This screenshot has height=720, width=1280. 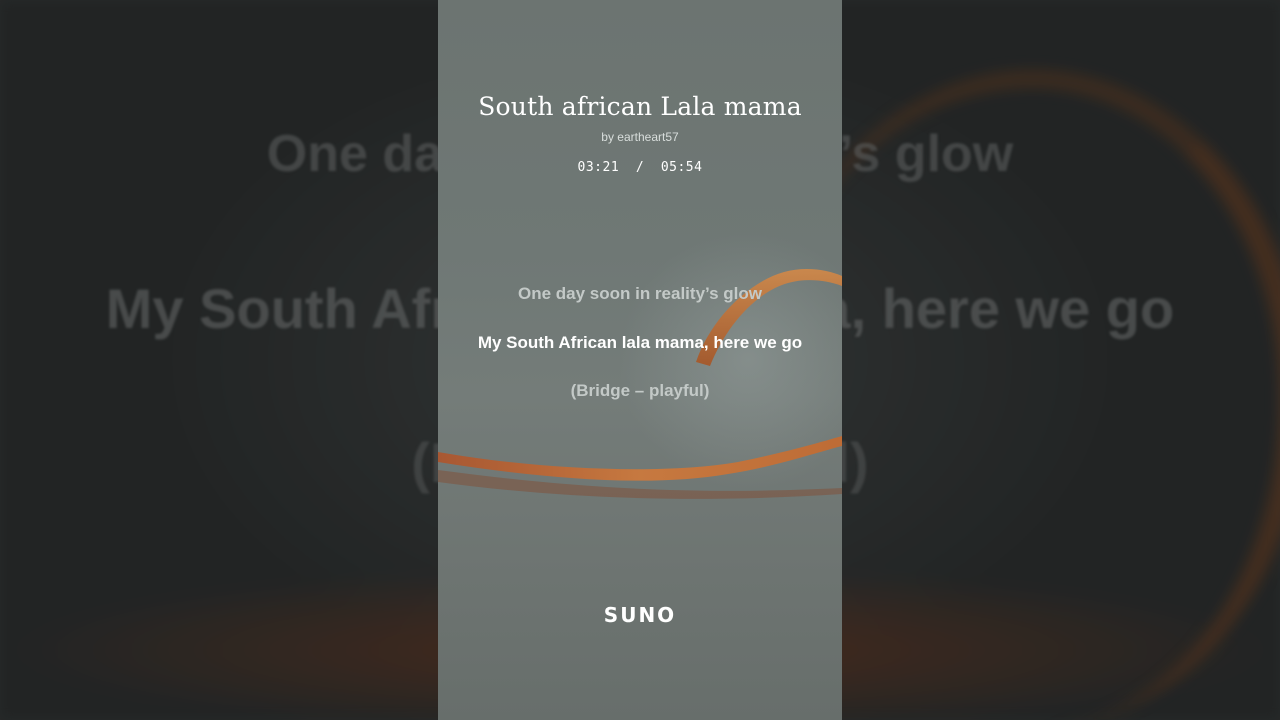 What do you see at coordinates (640, 390) in the screenshot?
I see `lyric-next-line: (Bridge – playful)` at bounding box center [640, 390].